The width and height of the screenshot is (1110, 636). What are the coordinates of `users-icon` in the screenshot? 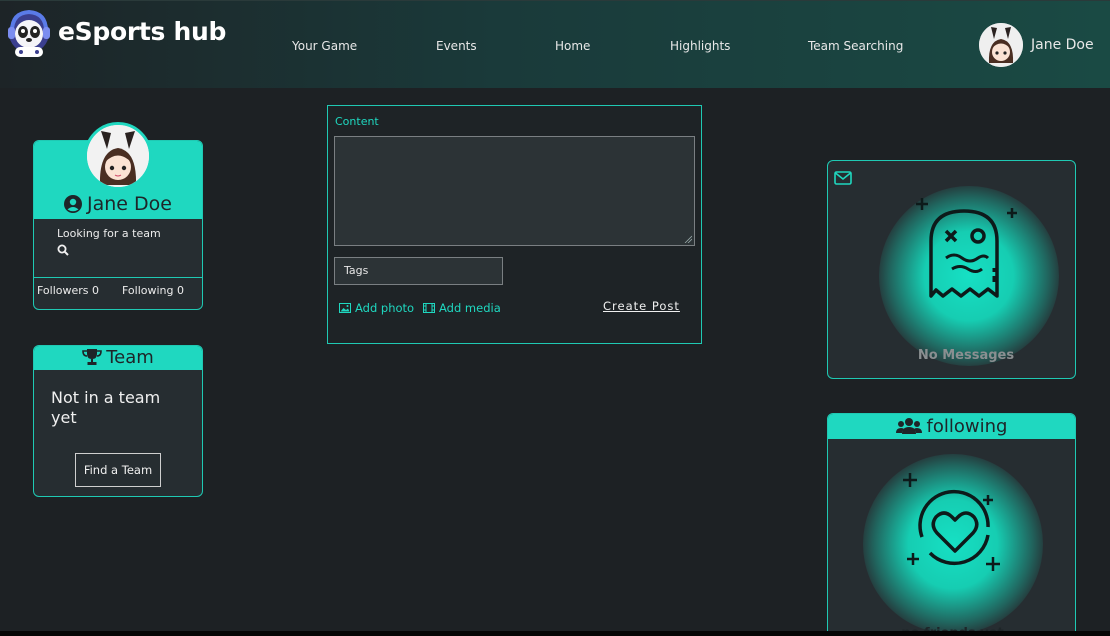 It's located at (908, 426).